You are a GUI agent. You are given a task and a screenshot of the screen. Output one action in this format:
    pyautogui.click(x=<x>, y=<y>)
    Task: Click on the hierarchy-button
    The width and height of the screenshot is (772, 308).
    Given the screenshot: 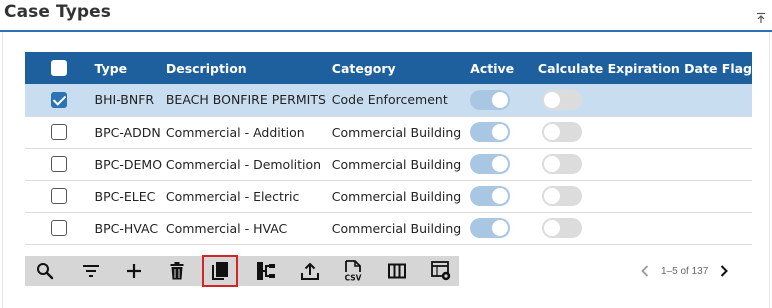 What is the action you would take?
    pyautogui.click(x=266, y=271)
    